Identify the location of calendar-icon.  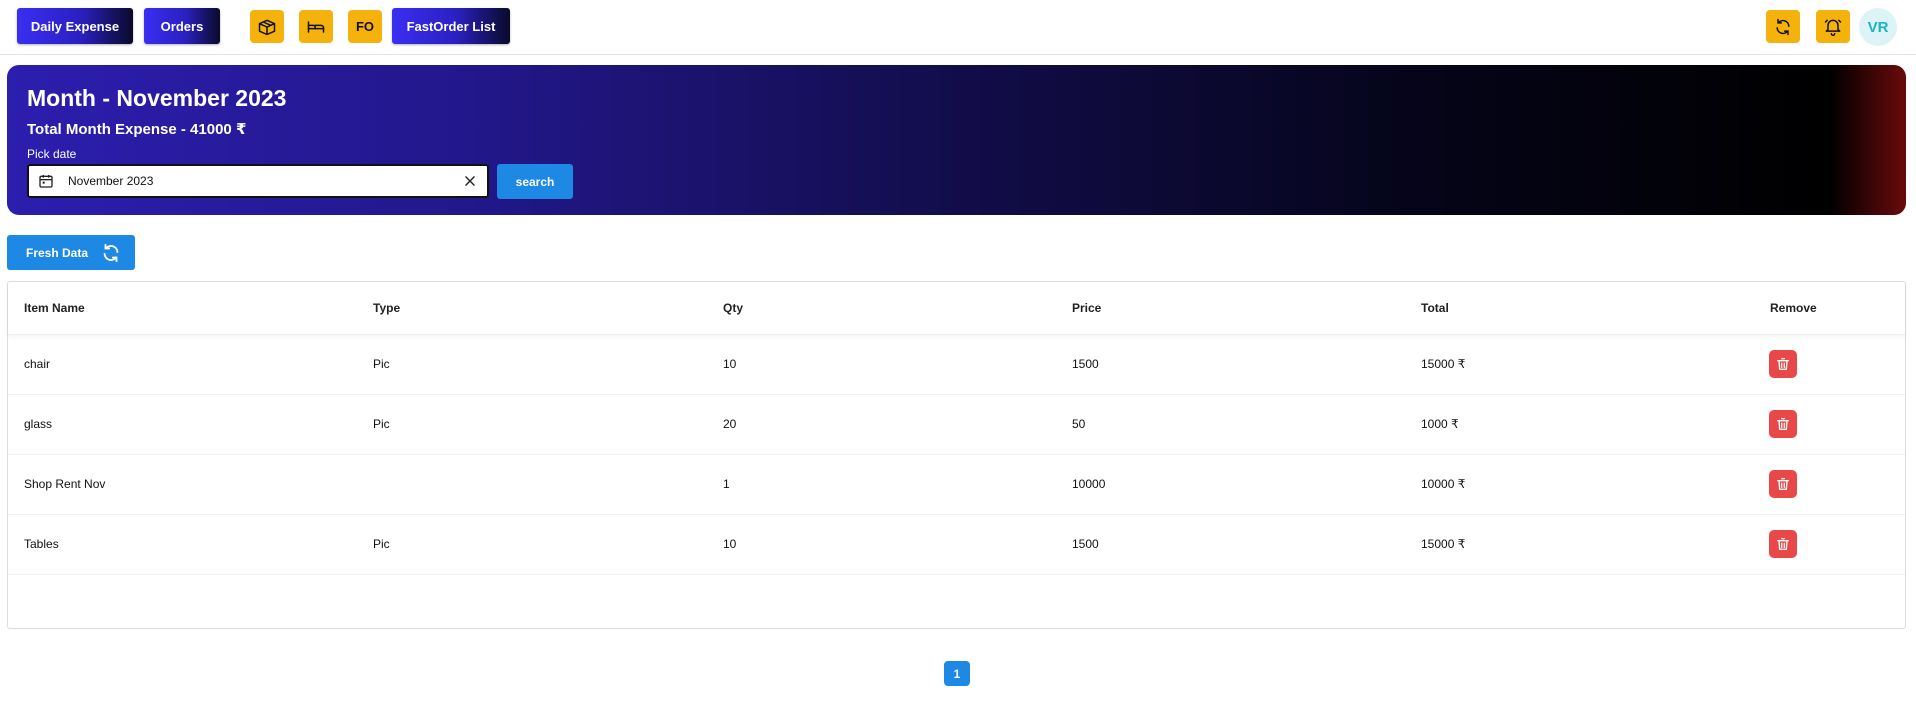
(46, 181).